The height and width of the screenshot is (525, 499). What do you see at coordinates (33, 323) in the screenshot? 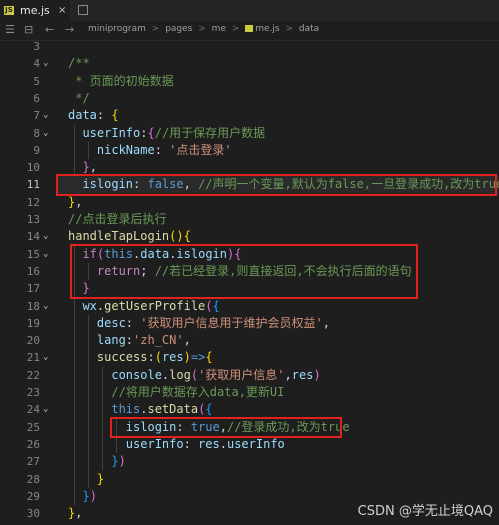
I see `line-number: 19` at bounding box center [33, 323].